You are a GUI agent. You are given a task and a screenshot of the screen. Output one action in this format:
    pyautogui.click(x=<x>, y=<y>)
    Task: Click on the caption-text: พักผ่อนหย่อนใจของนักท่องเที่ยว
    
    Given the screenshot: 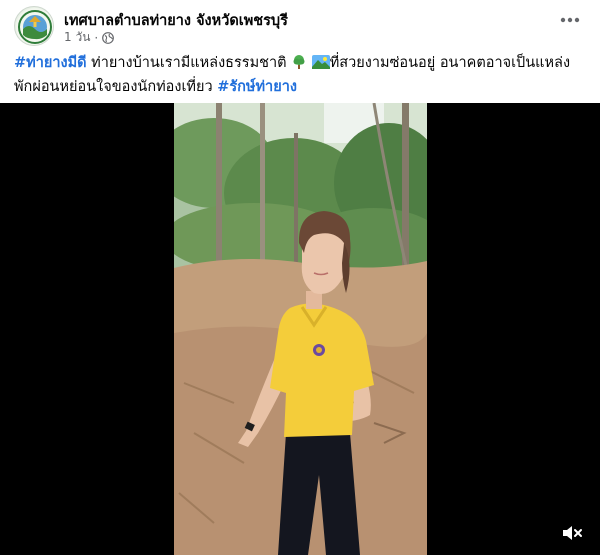 What is the action you would take?
    pyautogui.click(x=116, y=87)
    